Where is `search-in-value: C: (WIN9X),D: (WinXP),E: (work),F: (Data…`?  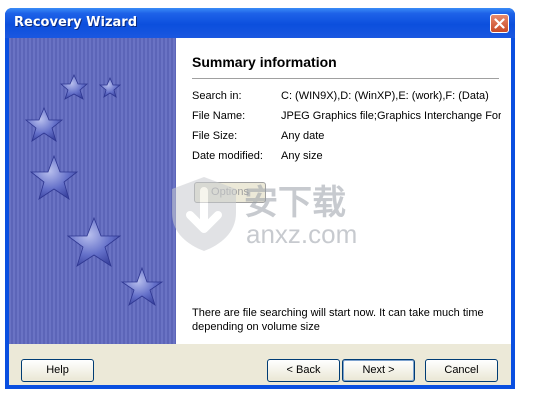 search-in-value: C: (WIN9X),D: (WinXP),E: (work),F: (Data… is located at coordinates (385, 96).